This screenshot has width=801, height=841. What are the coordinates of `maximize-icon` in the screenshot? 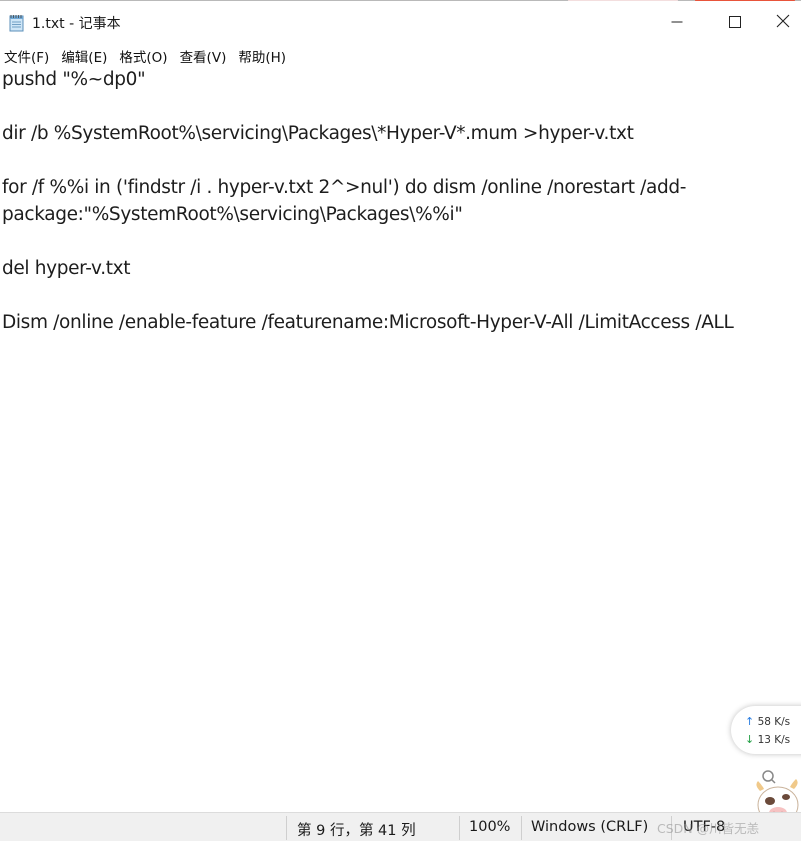 It's located at (735, 22).